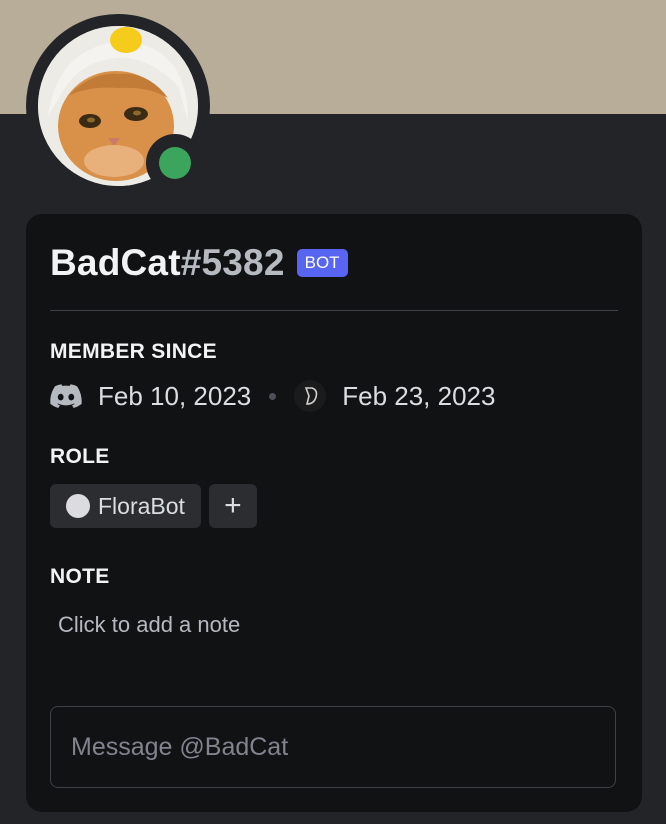 The image size is (666, 824). I want to click on server-member-date: Feb 23, 2023, so click(419, 395).